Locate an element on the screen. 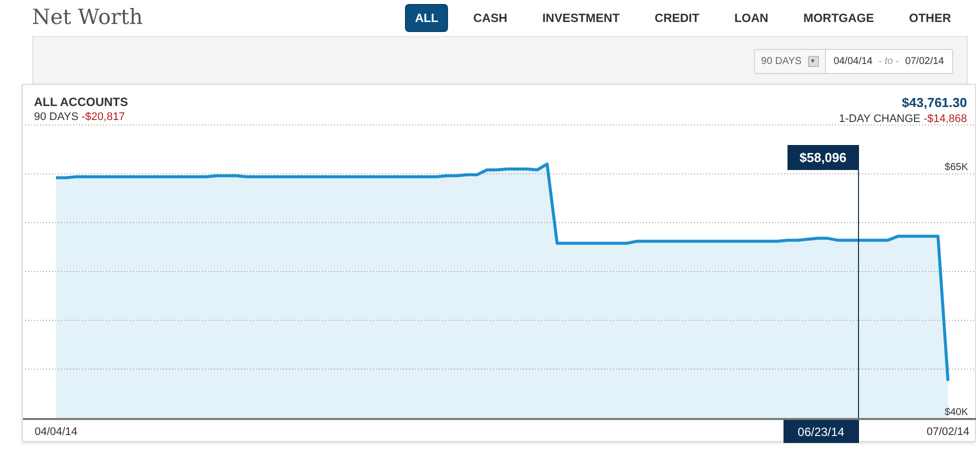 The width and height of the screenshot is (976, 453). end-date: 07/02/14 is located at coordinates (924, 61).